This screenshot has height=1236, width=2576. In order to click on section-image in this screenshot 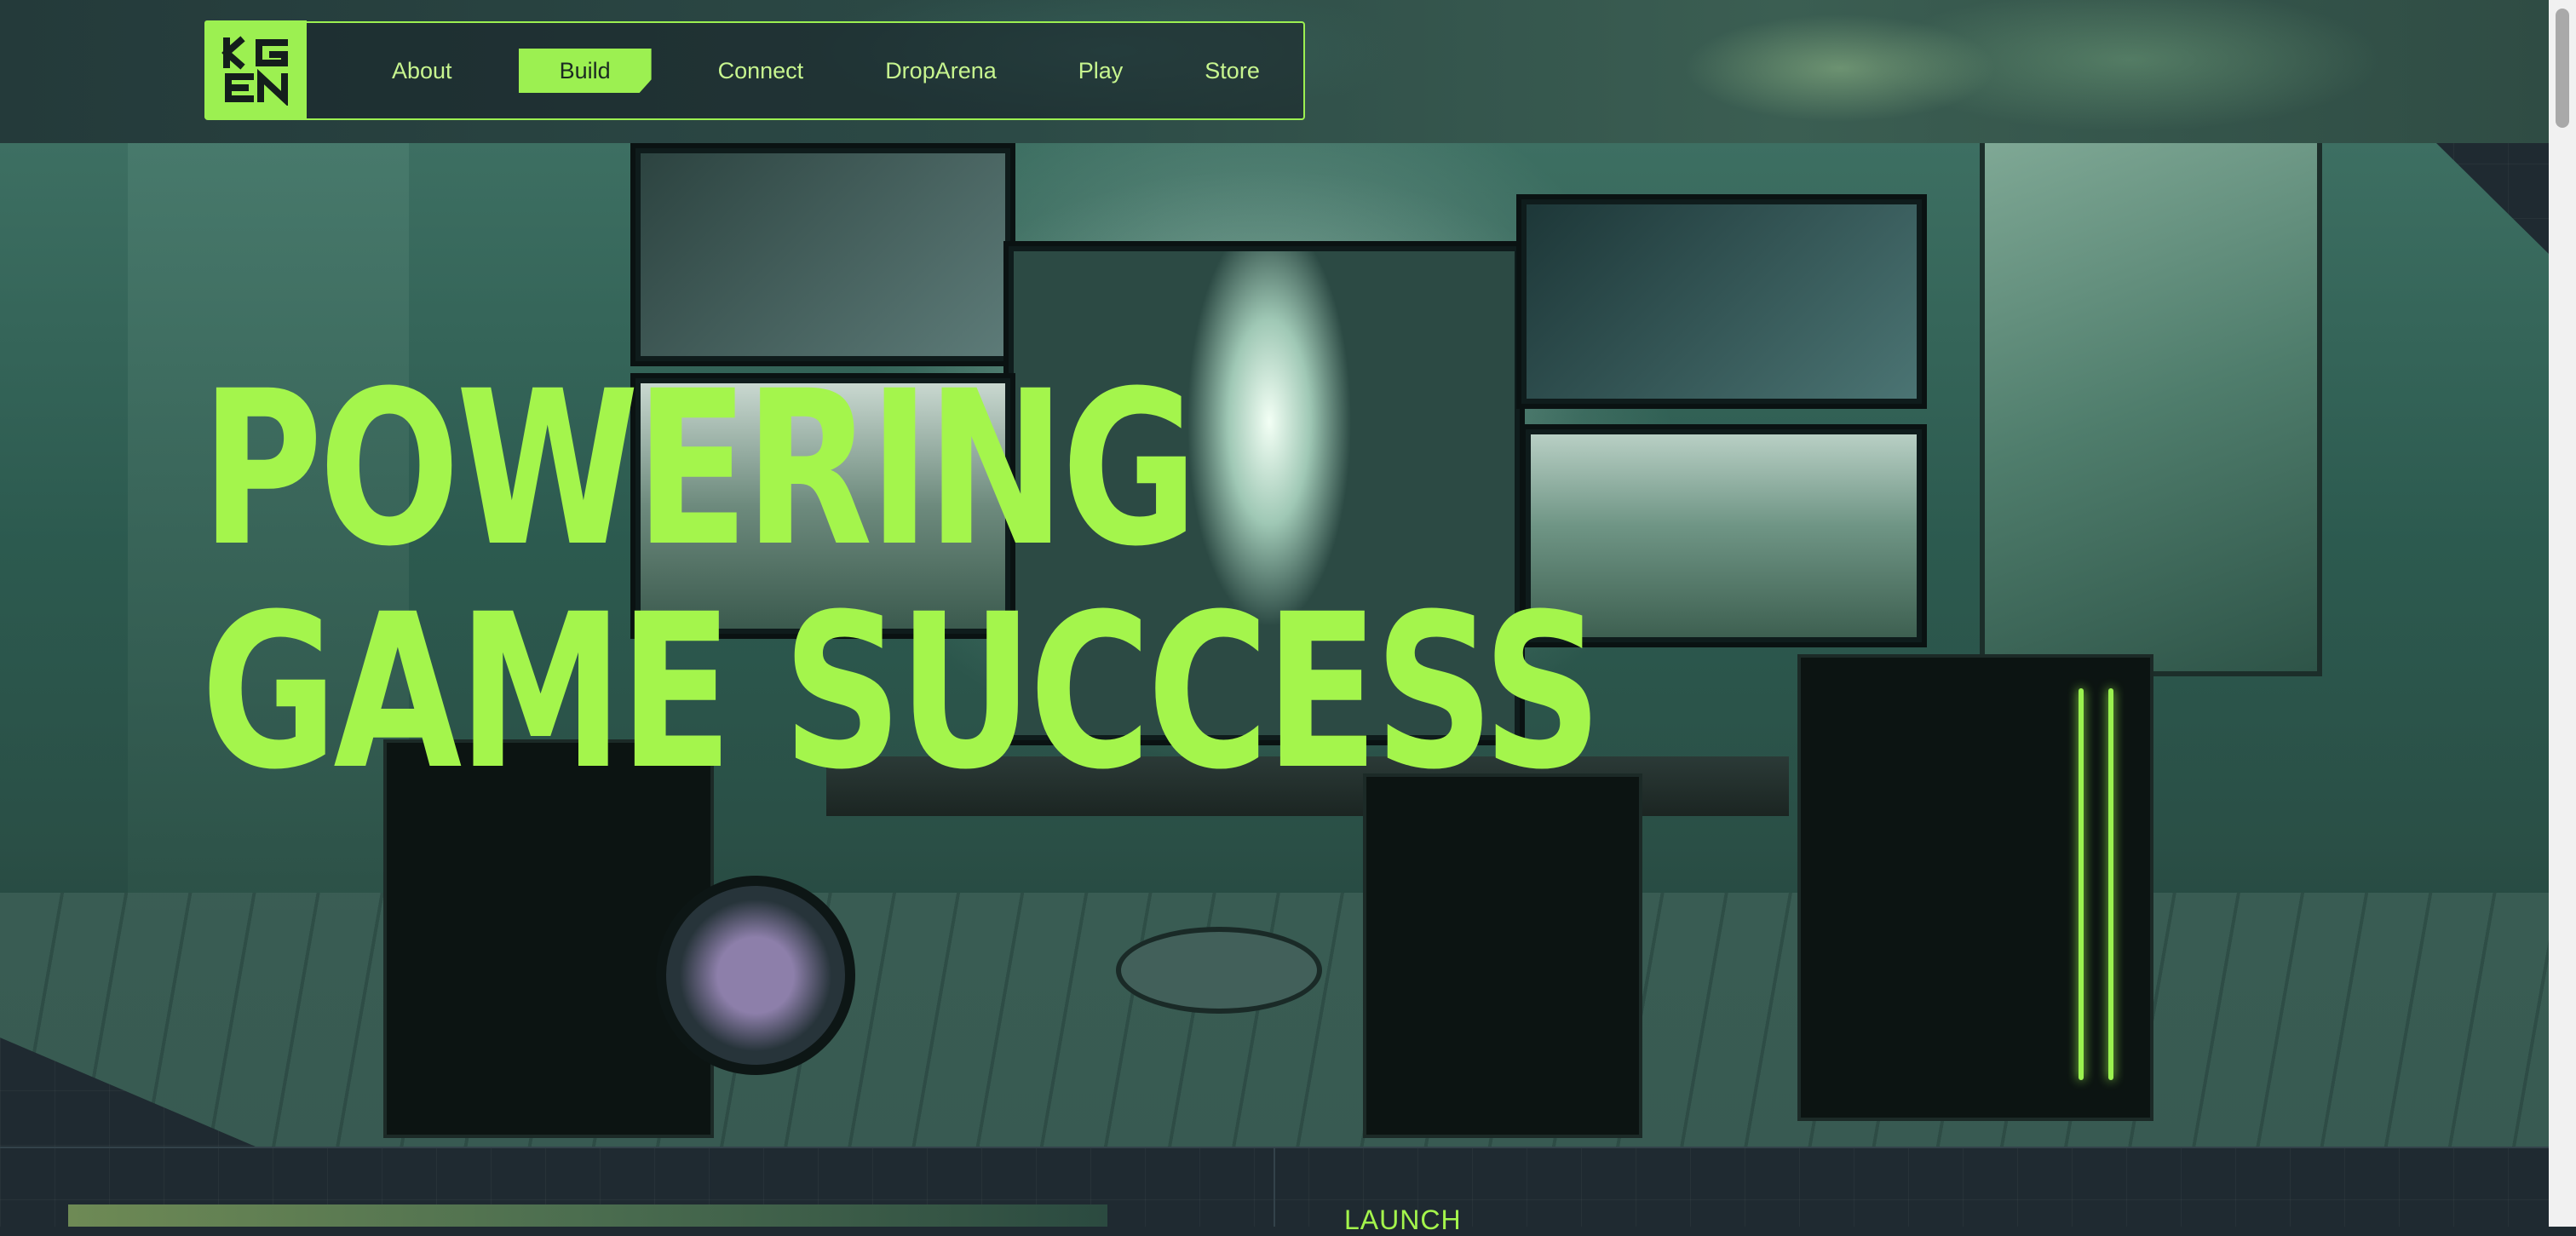, I will do `click(588, 1215)`.